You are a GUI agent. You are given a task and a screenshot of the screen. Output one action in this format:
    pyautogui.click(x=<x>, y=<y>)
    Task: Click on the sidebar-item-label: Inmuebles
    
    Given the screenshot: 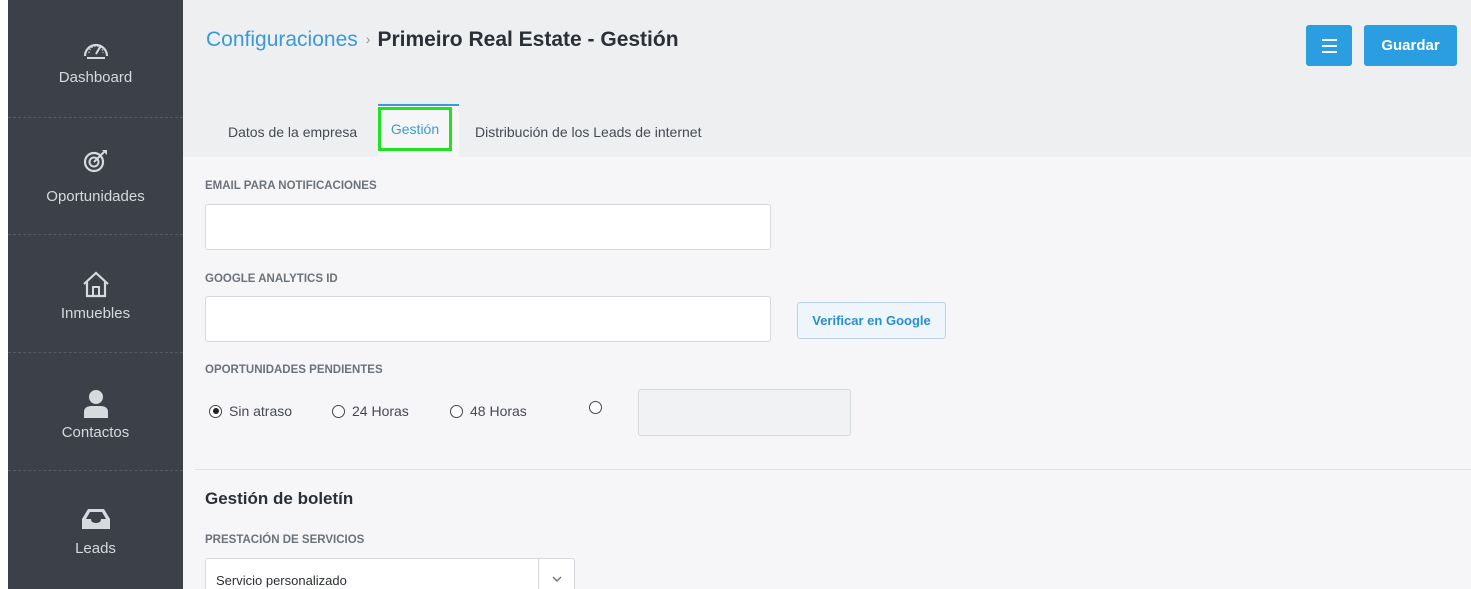 What is the action you would take?
    pyautogui.click(x=95, y=313)
    